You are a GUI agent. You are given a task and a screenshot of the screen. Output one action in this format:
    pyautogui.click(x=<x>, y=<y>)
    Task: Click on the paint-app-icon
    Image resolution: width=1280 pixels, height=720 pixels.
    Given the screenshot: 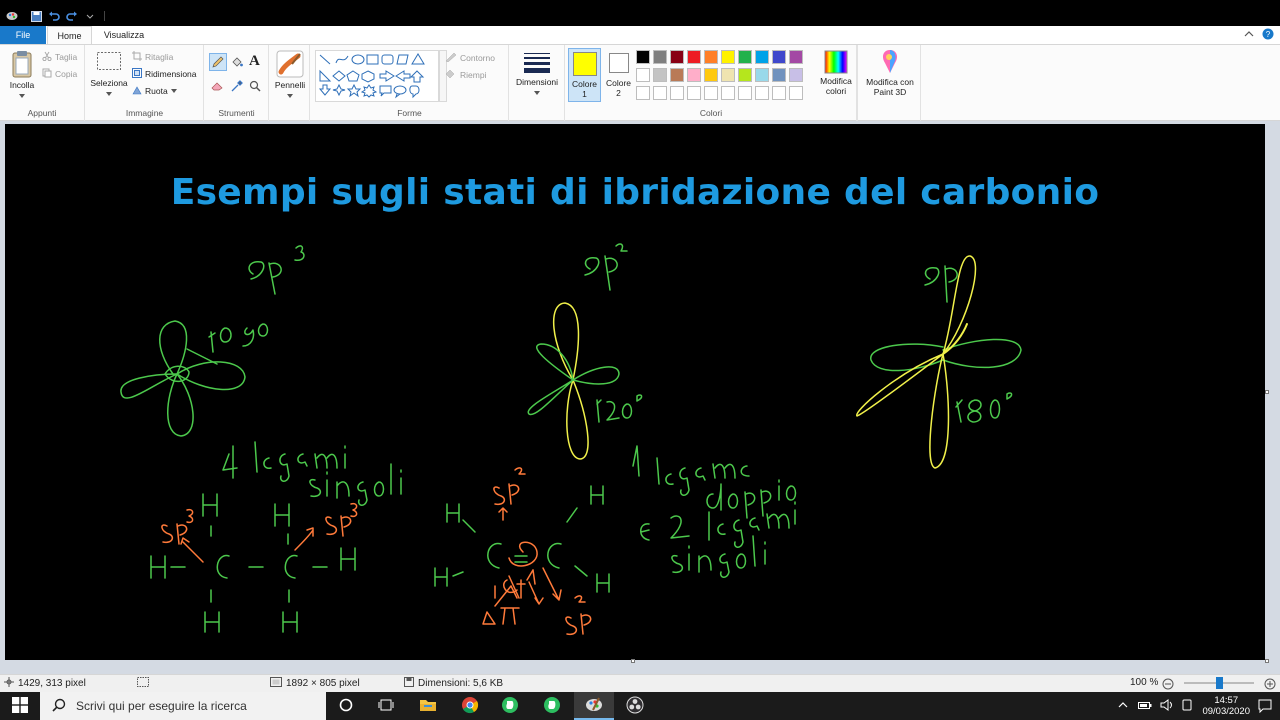 What is the action you would take?
    pyautogui.click(x=12, y=16)
    